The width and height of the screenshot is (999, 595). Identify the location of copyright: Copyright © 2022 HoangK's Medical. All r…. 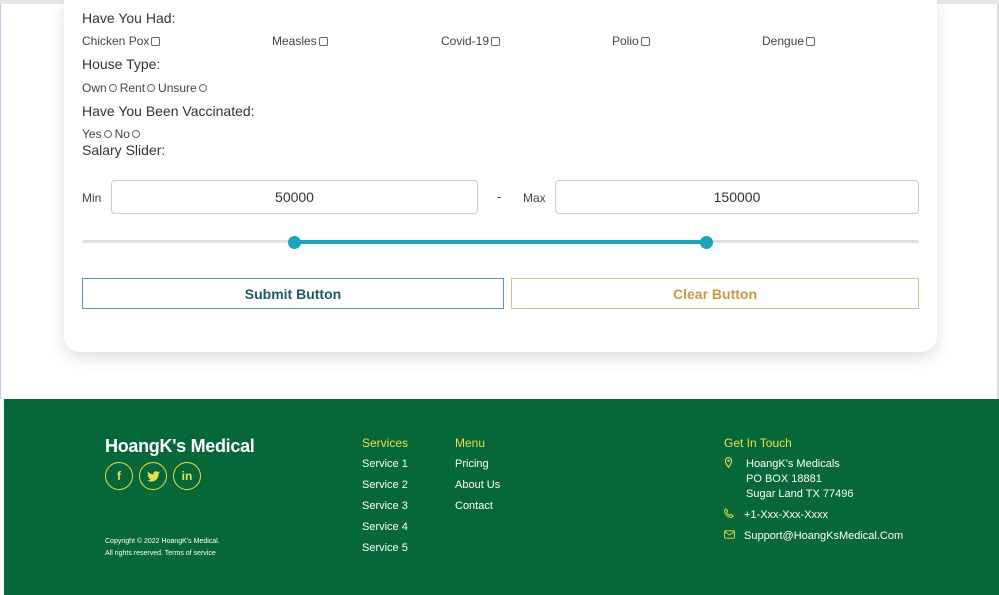
(162, 548).